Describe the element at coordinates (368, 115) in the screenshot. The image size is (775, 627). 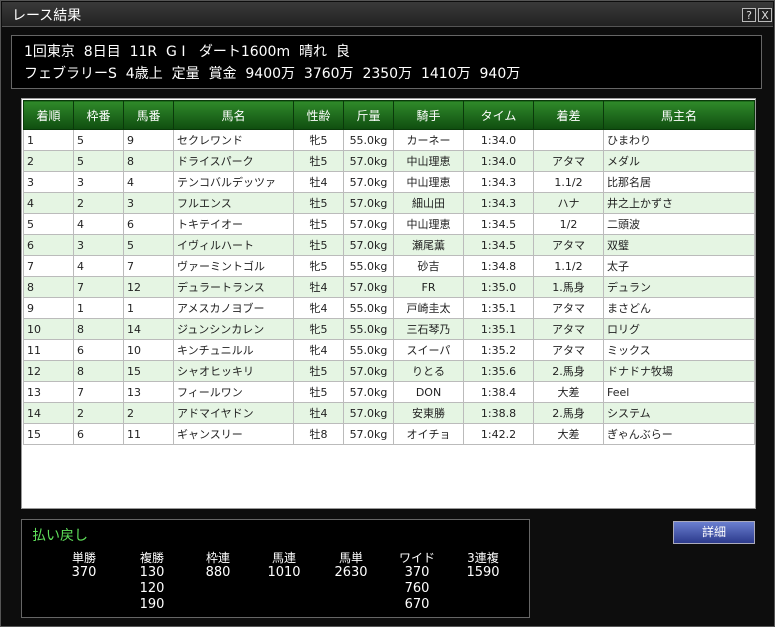
I see `column-header: 斤量` at that location.